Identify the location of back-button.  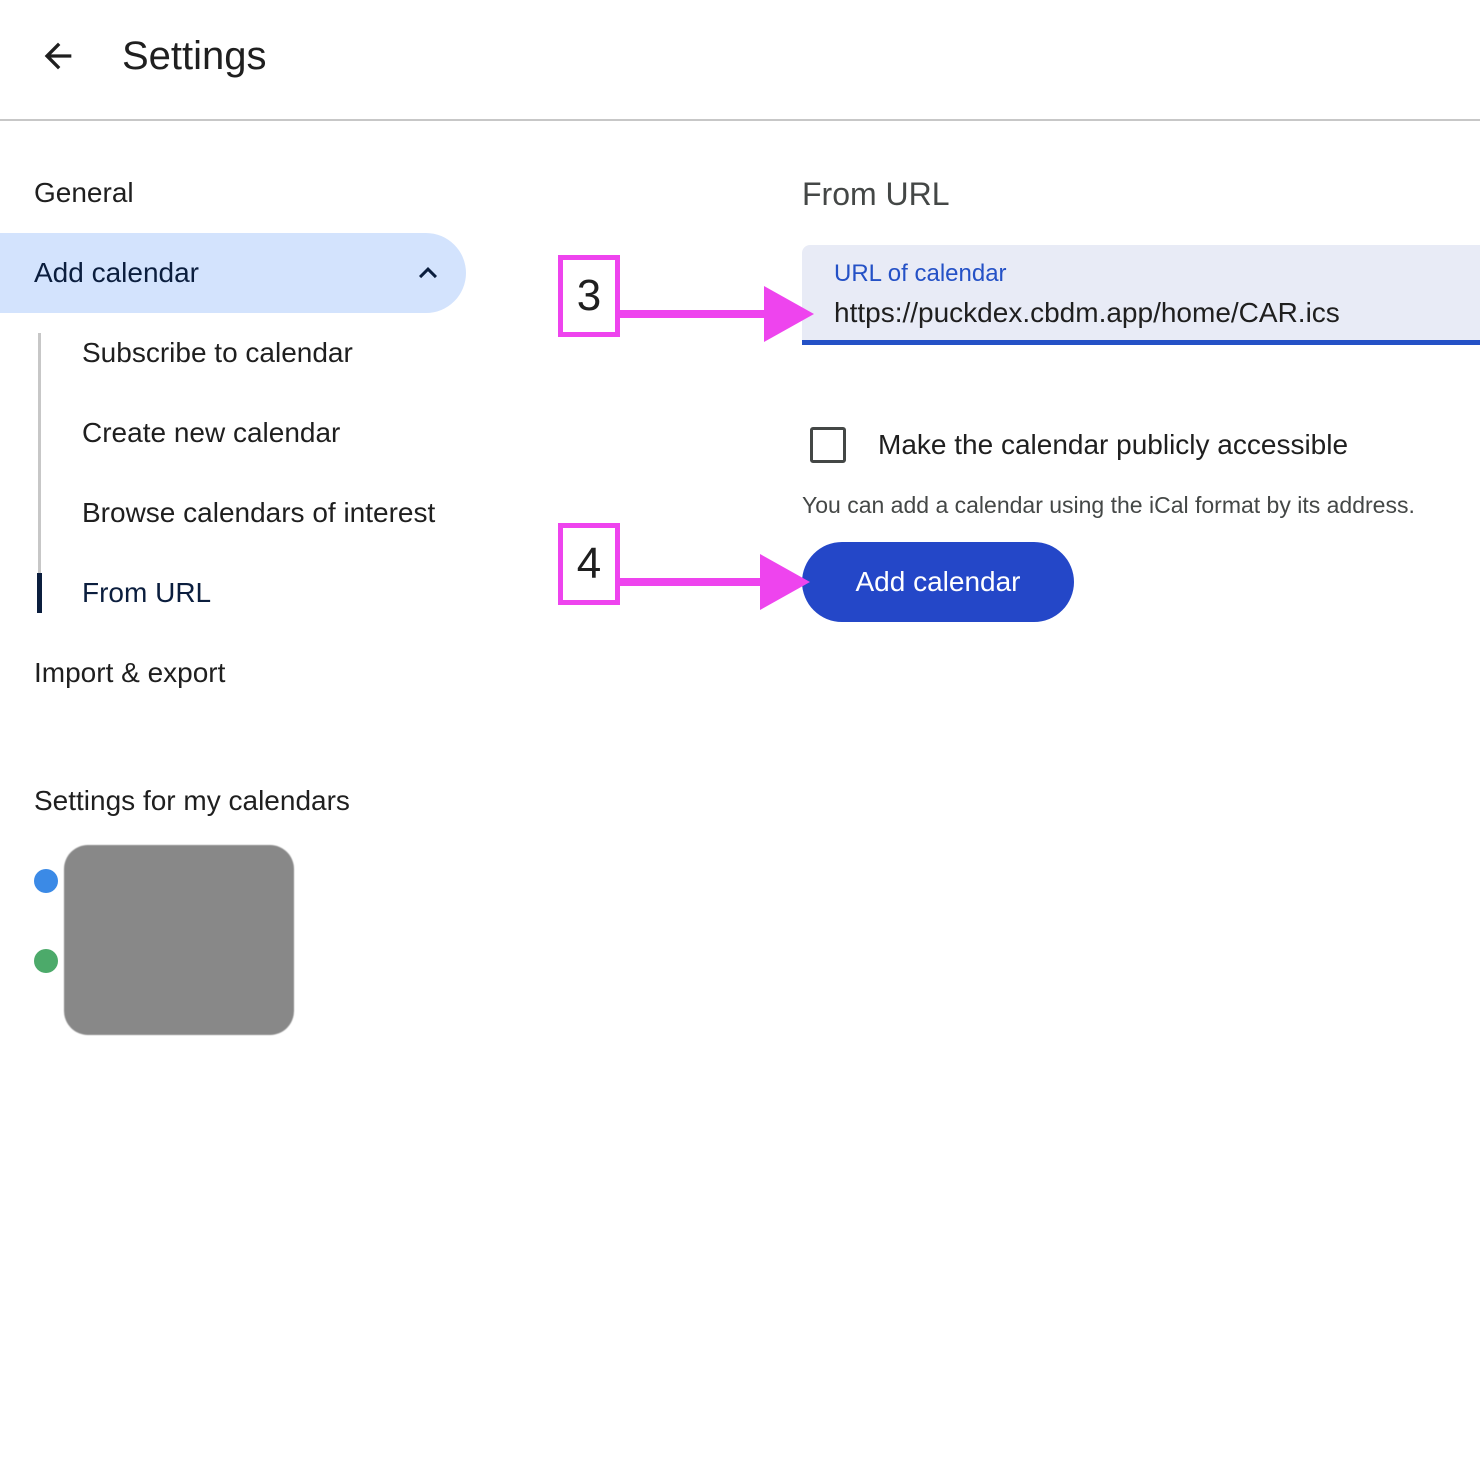
(58, 56).